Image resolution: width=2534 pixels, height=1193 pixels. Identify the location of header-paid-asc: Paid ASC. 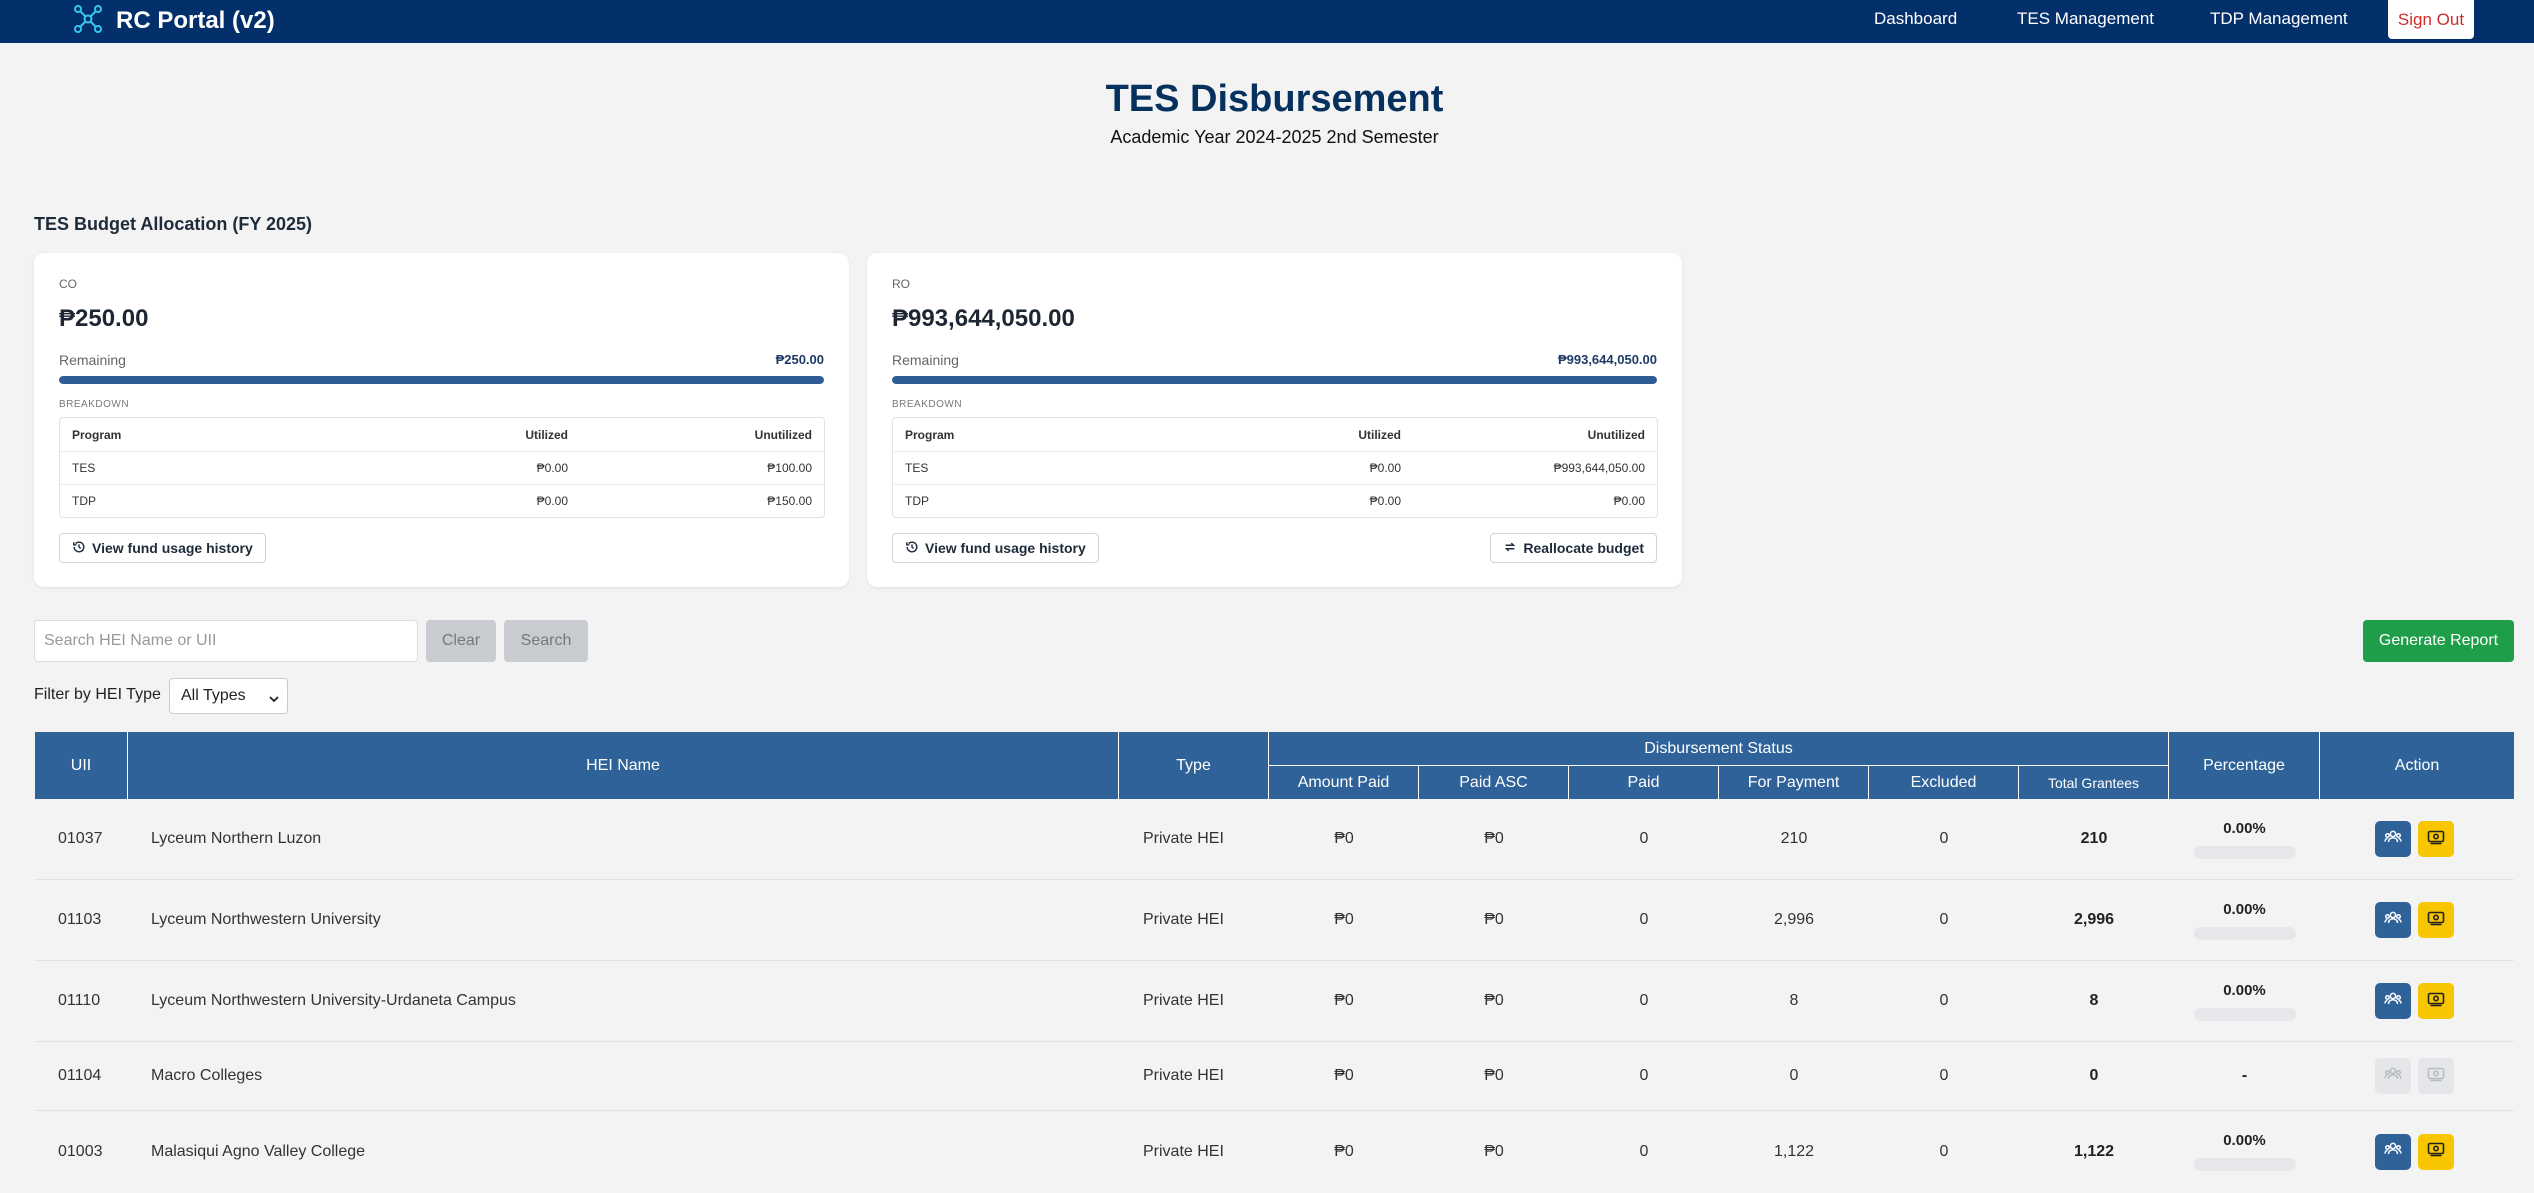
(1494, 782).